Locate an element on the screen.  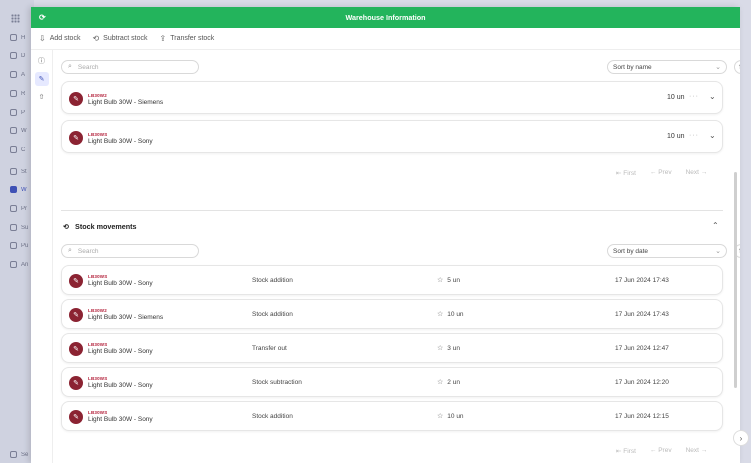
movement-date: 17 Jun 2024 12:15 is located at coordinates (642, 416).